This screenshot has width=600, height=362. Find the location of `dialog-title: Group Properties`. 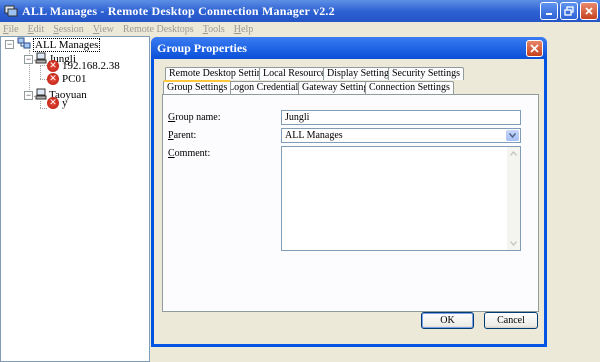

dialog-title: Group Properties is located at coordinates (202, 47).